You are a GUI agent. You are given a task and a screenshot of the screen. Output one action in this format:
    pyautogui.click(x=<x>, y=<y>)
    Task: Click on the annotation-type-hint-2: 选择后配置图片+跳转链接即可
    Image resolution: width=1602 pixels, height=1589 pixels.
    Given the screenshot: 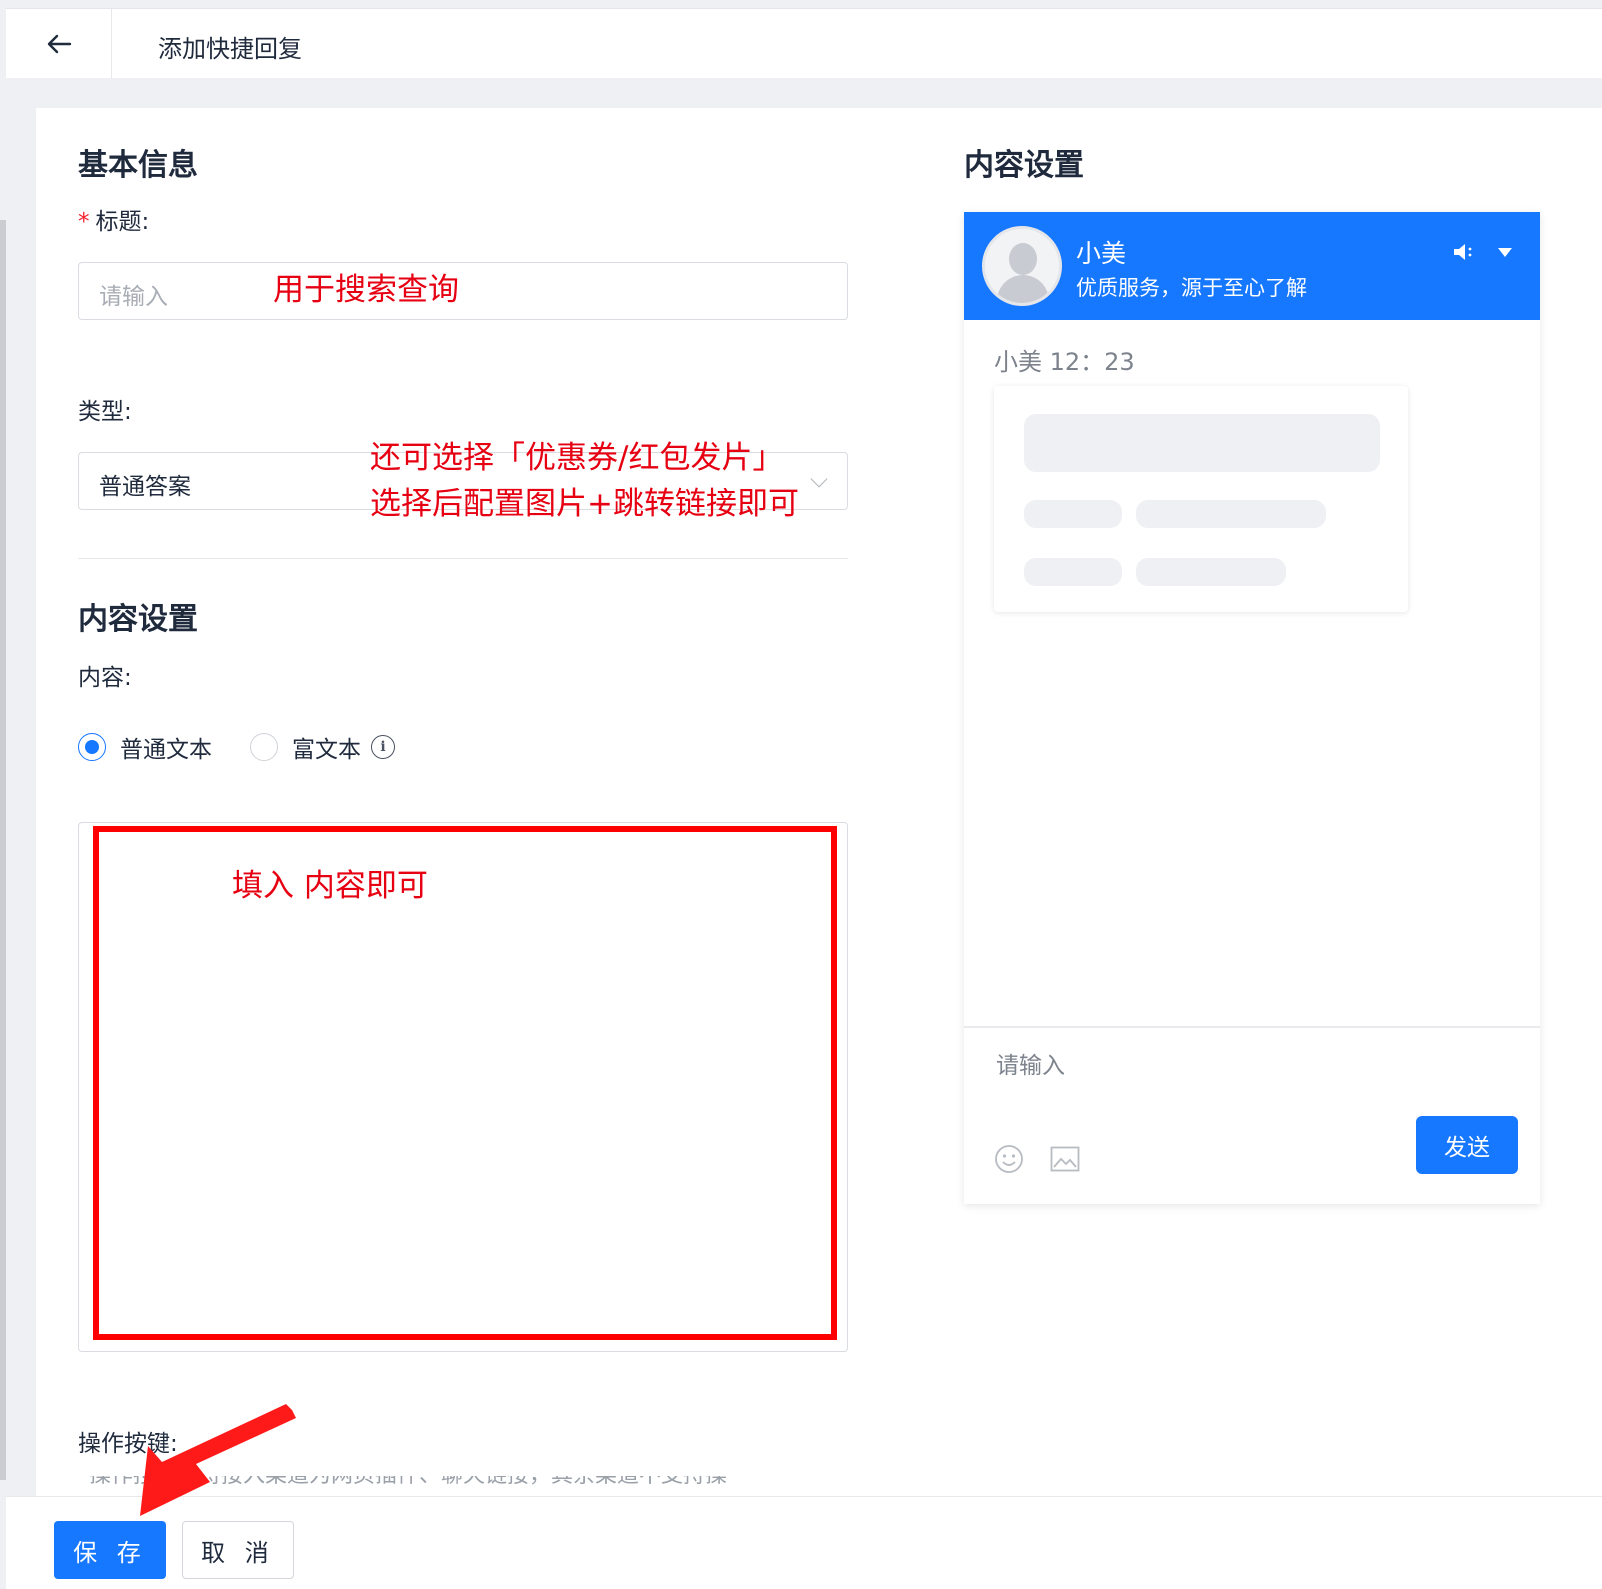 What is the action you would take?
    pyautogui.click(x=584, y=504)
    